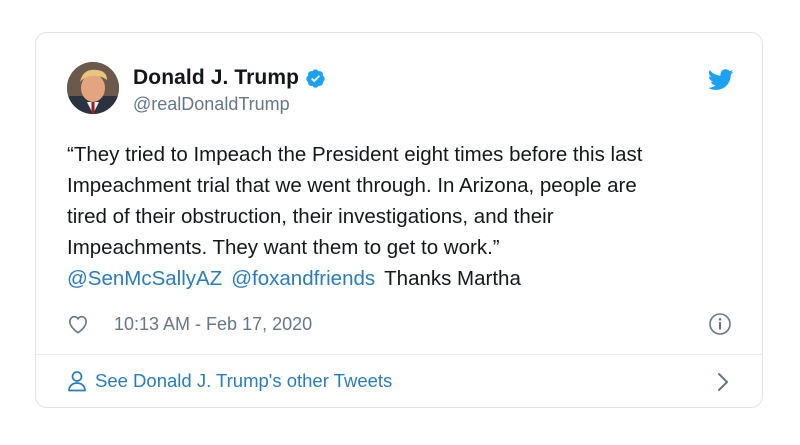  I want to click on see-other-tweets-link: See Donald J. Trump's other Tweets, so click(229, 381).